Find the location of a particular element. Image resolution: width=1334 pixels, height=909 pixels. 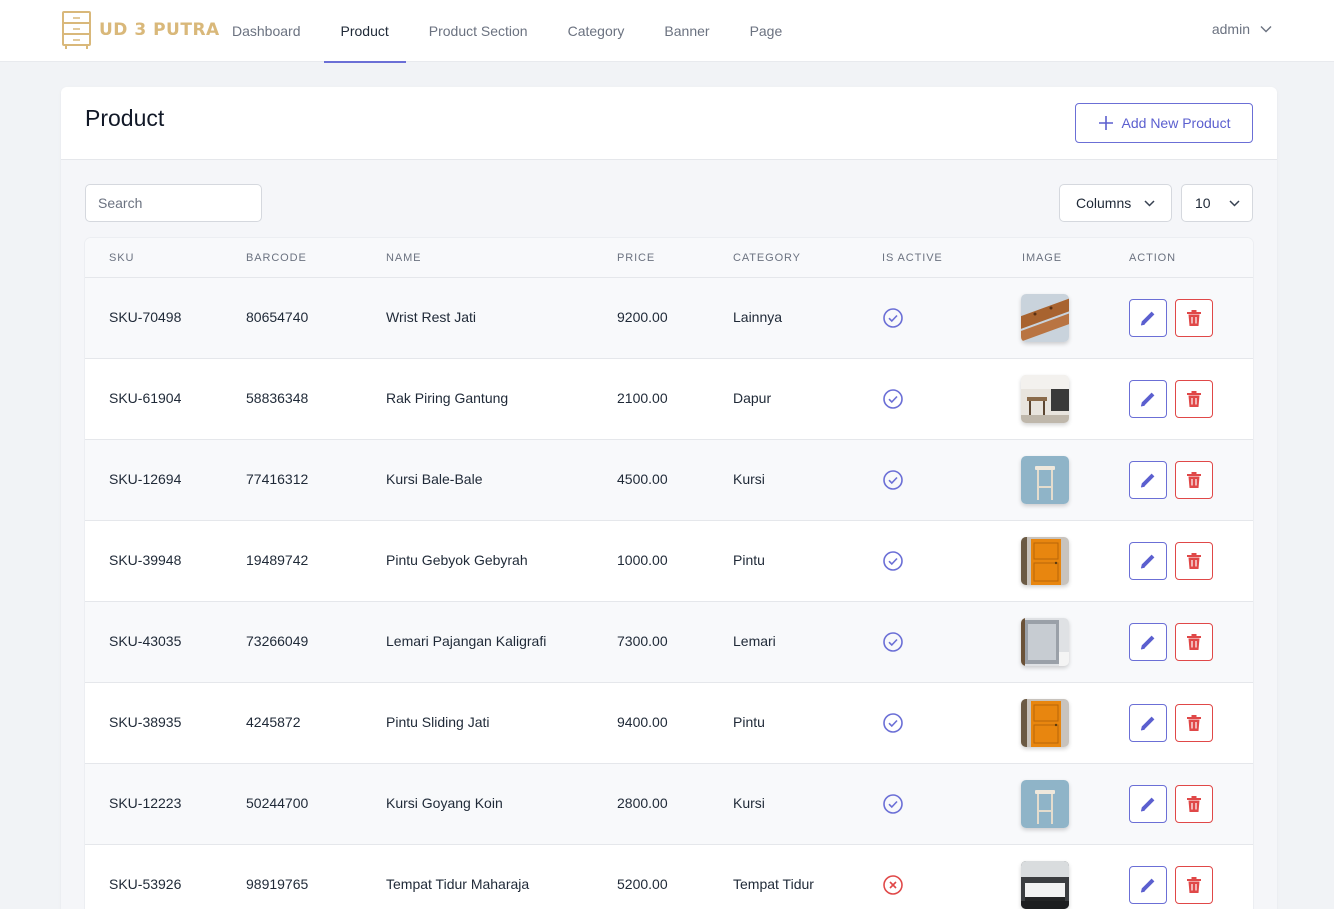

header-is-active: IS ACTIVE is located at coordinates (912, 258).